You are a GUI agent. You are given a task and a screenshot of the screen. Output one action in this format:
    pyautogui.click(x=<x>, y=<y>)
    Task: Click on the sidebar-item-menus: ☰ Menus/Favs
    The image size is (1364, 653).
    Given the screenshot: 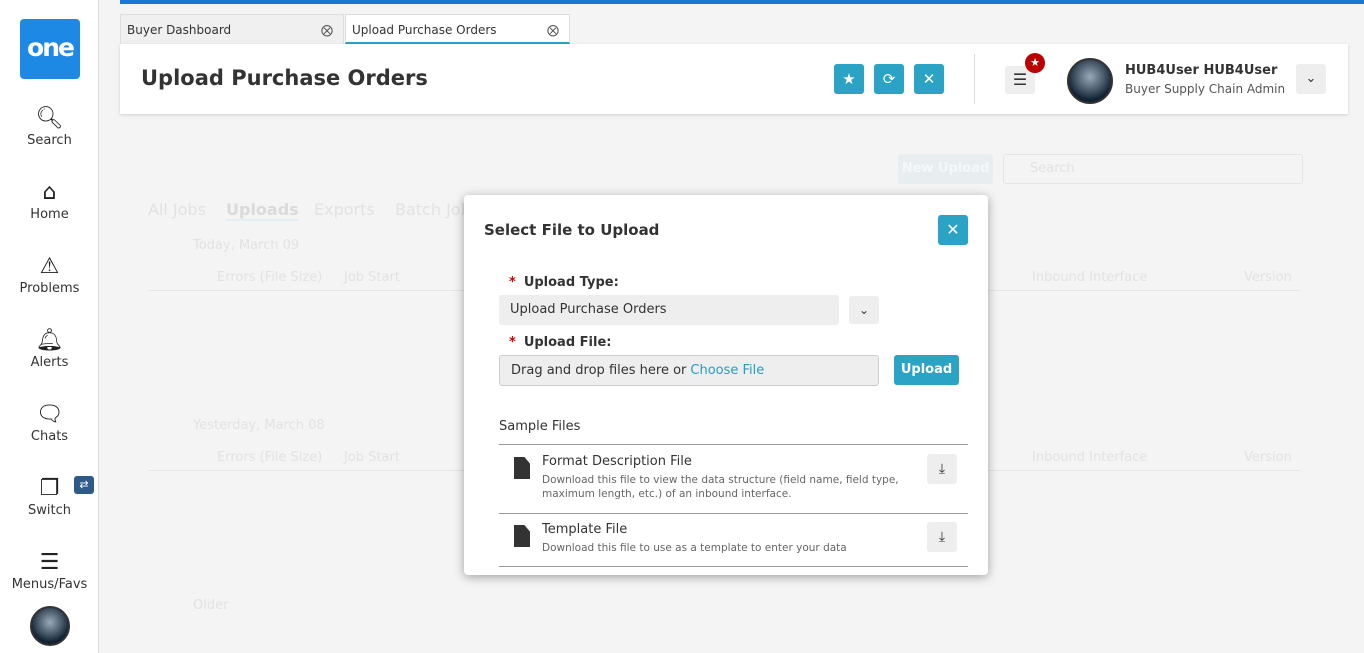 What is the action you would take?
    pyautogui.click(x=49, y=570)
    